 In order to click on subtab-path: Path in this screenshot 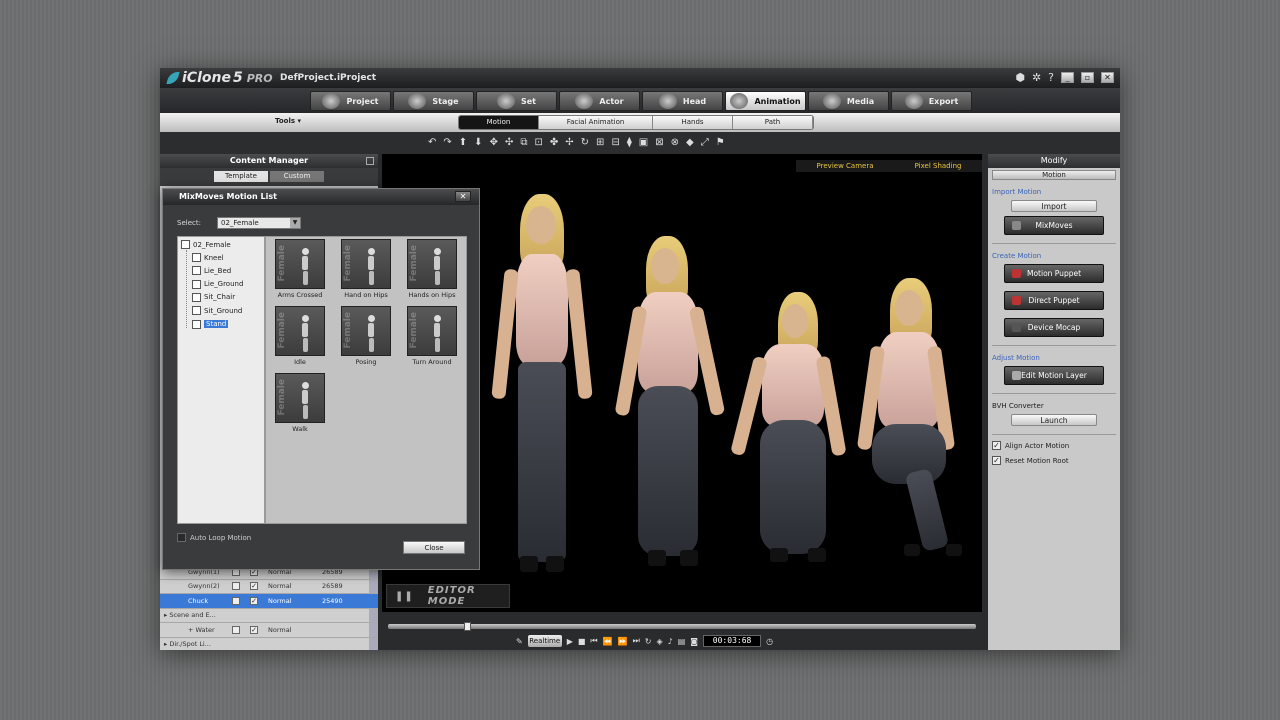, I will do `click(773, 122)`.